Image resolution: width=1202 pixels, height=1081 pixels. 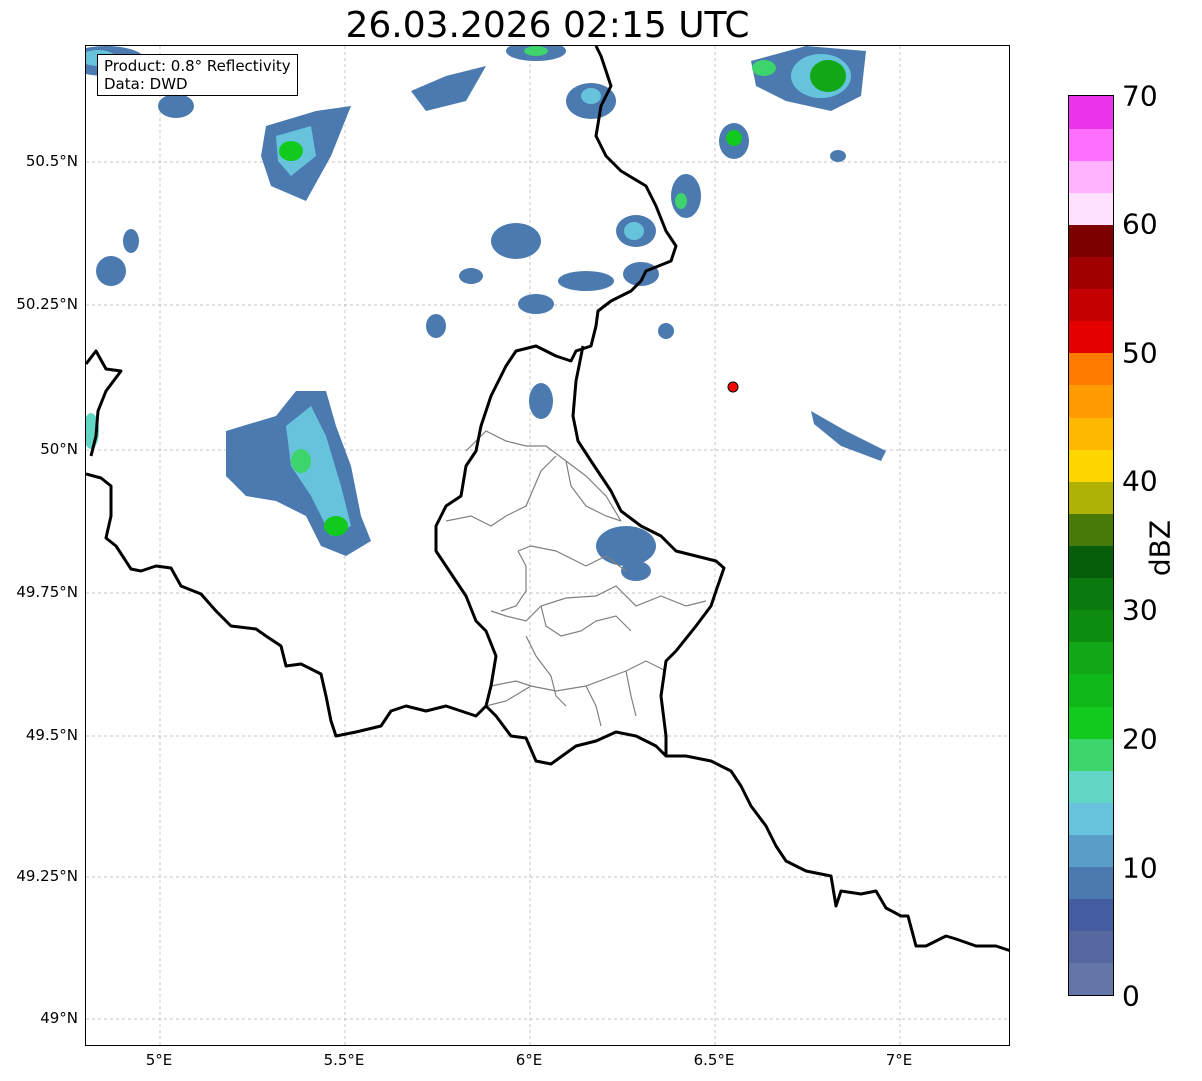 What do you see at coordinates (59, 449) in the screenshot?
I see `lat-tick-label: 50°N` at bounding box center [59, 449].